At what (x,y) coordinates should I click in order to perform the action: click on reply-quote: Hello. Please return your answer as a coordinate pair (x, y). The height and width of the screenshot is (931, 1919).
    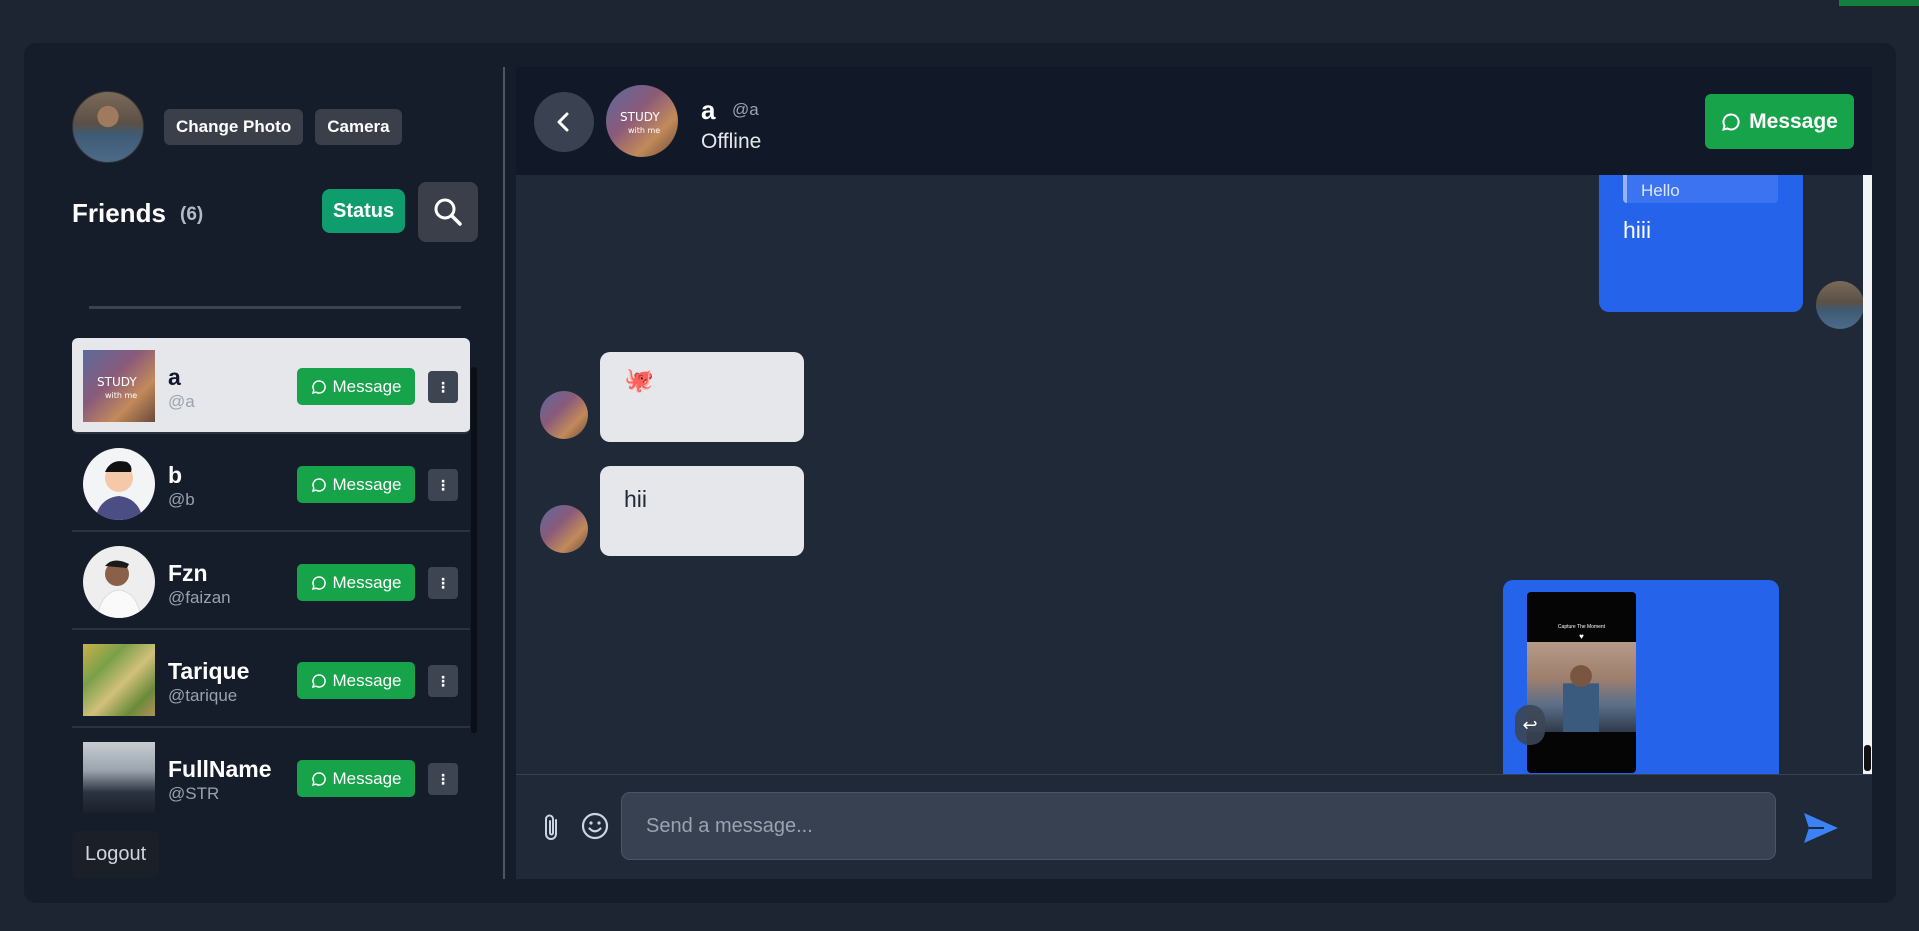
    Looking at the image, I should click on (1700, 189).